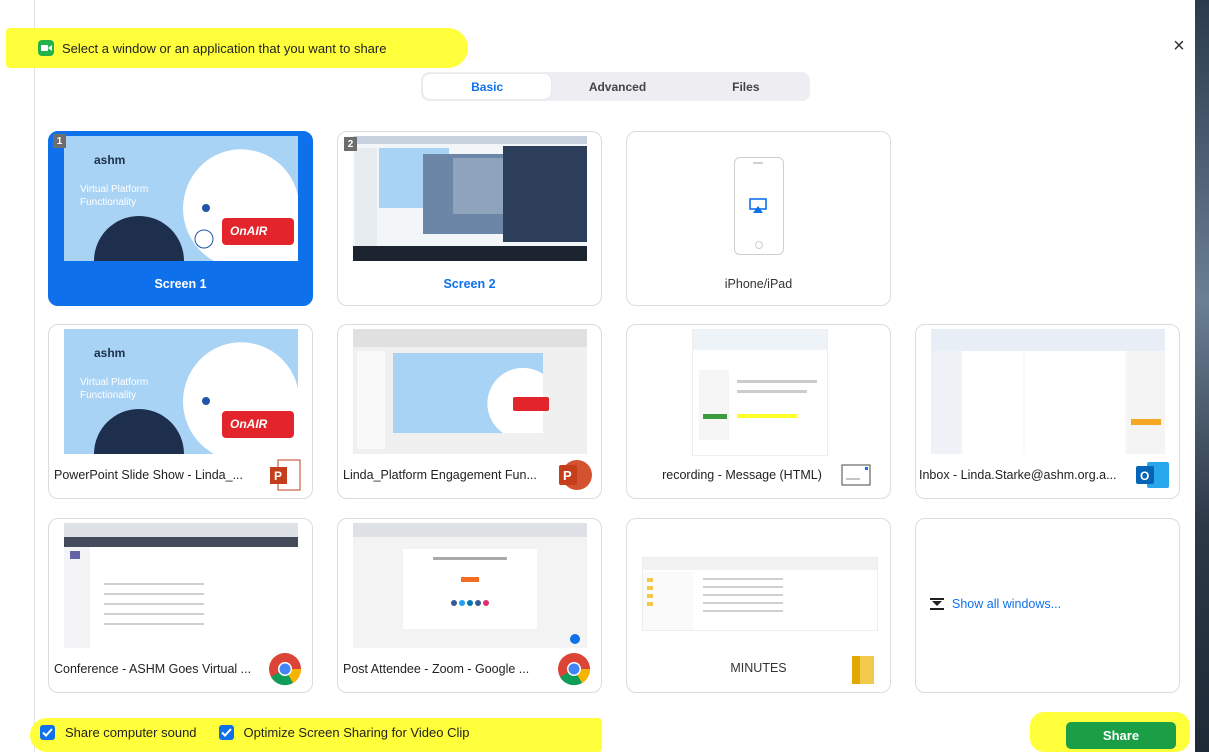  Describe the element at coordinates (759, 206) in the screenshot. I see `iphone-icon` at that location.